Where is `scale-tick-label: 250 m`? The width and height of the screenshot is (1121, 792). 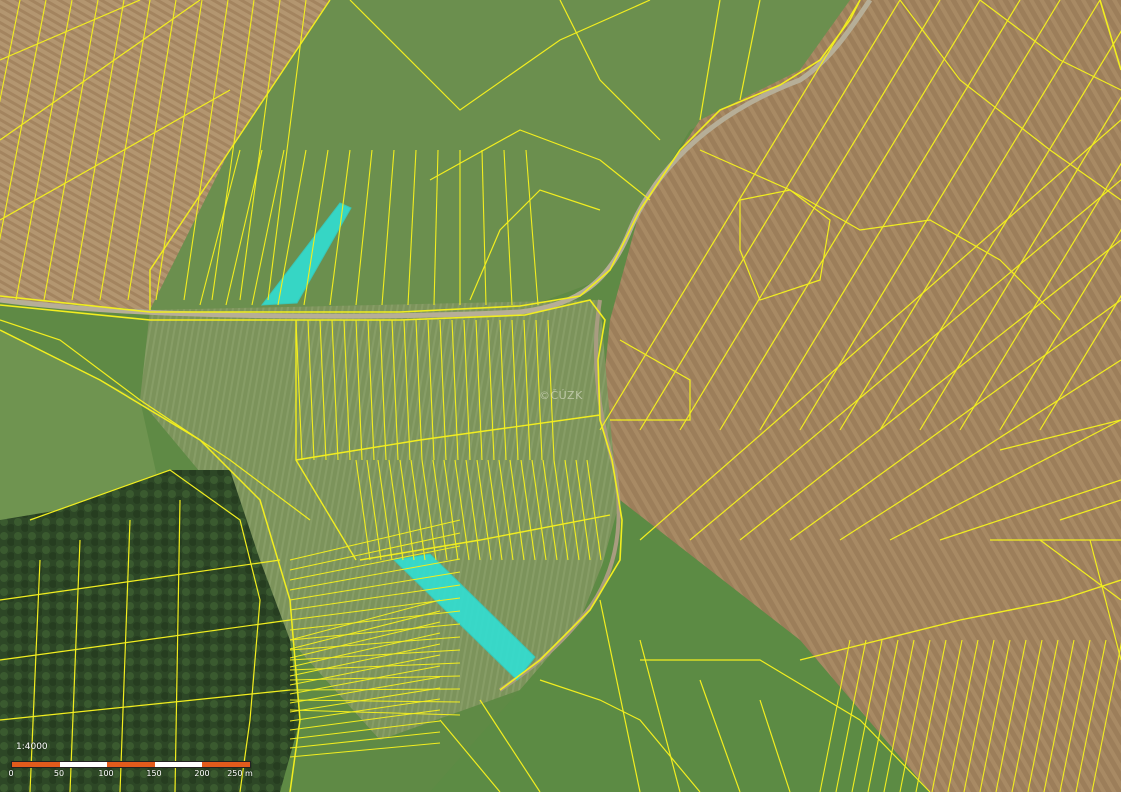
scale-tick-label: 250 m is located at coordinates (240, 773).